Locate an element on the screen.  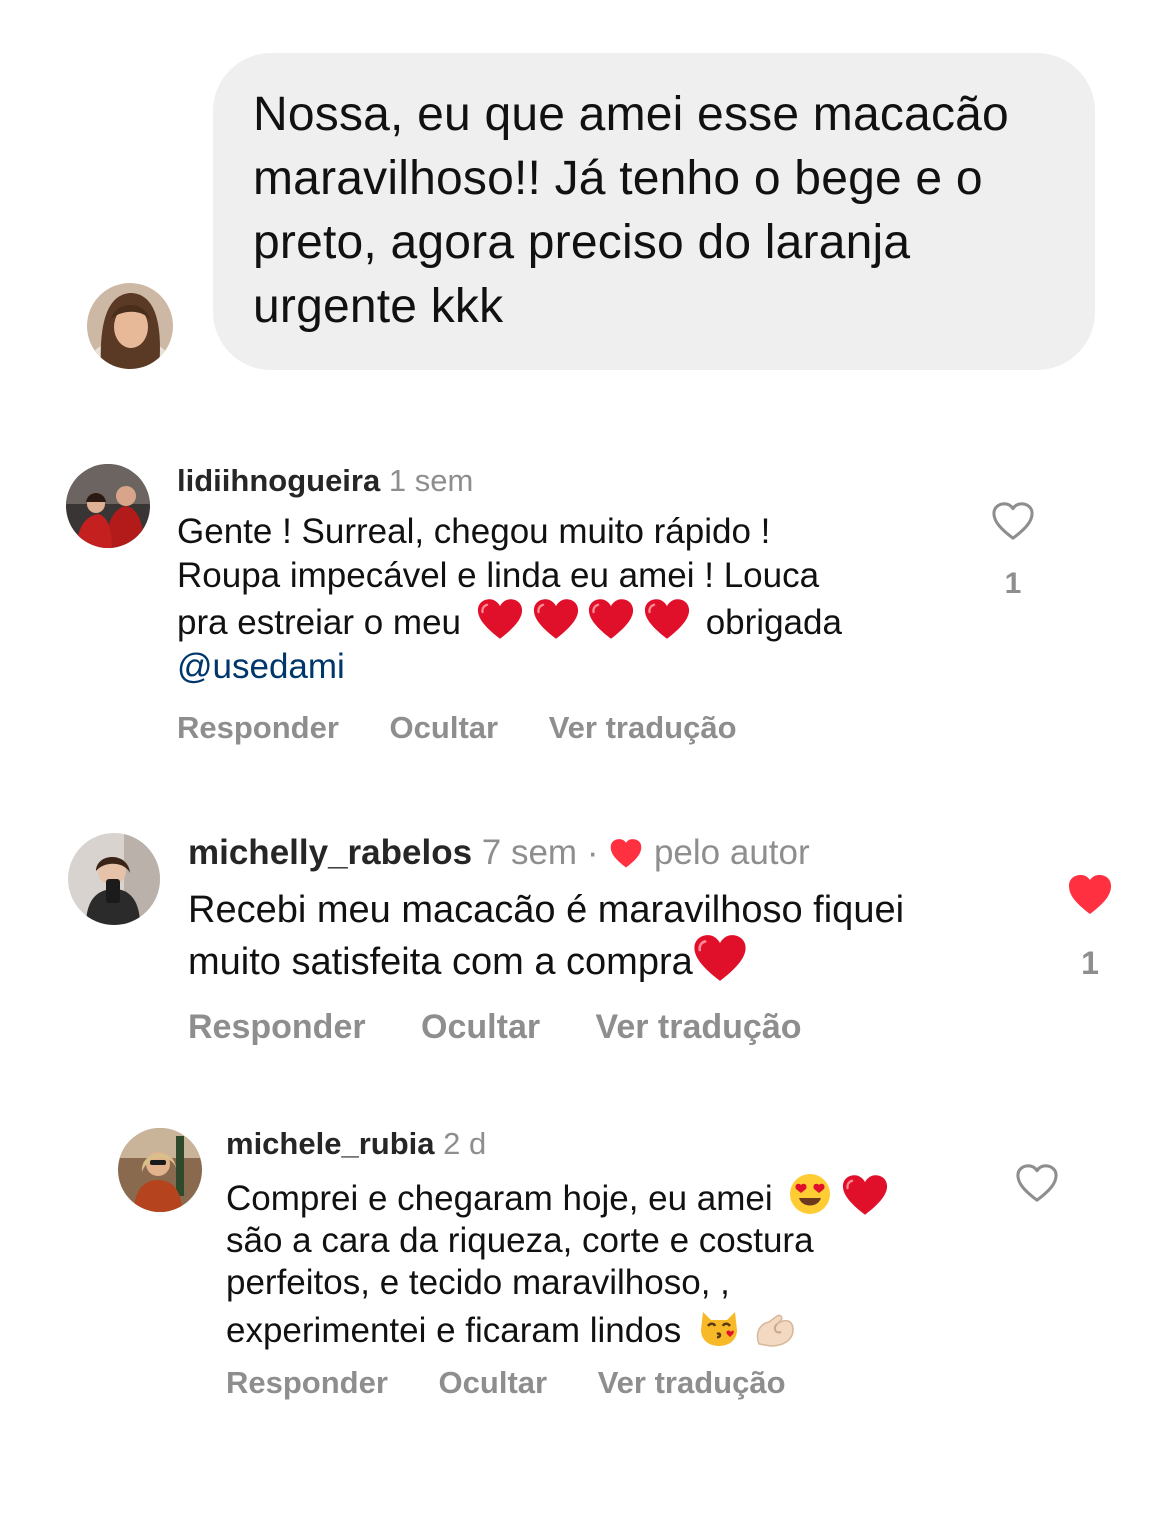
comment-line: pra estreiar o meu obrigada is located at coordinates (557, 621).